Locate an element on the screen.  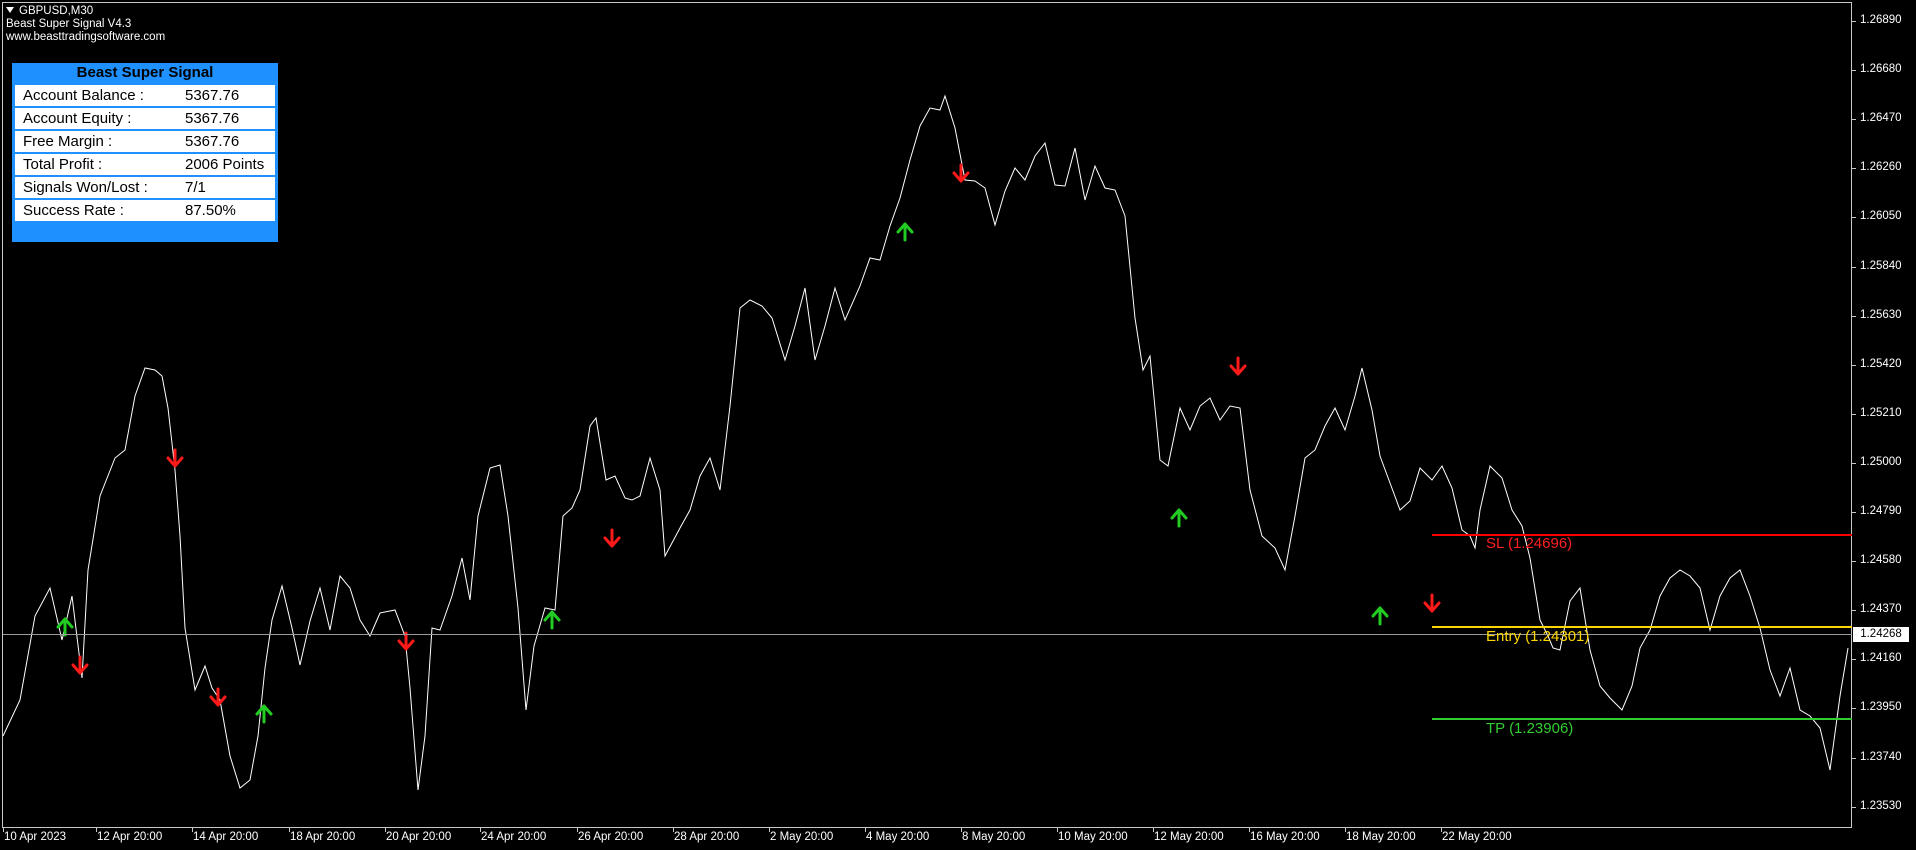
price-axis-label: 1.25000 is located at coordinates (1881, 461).